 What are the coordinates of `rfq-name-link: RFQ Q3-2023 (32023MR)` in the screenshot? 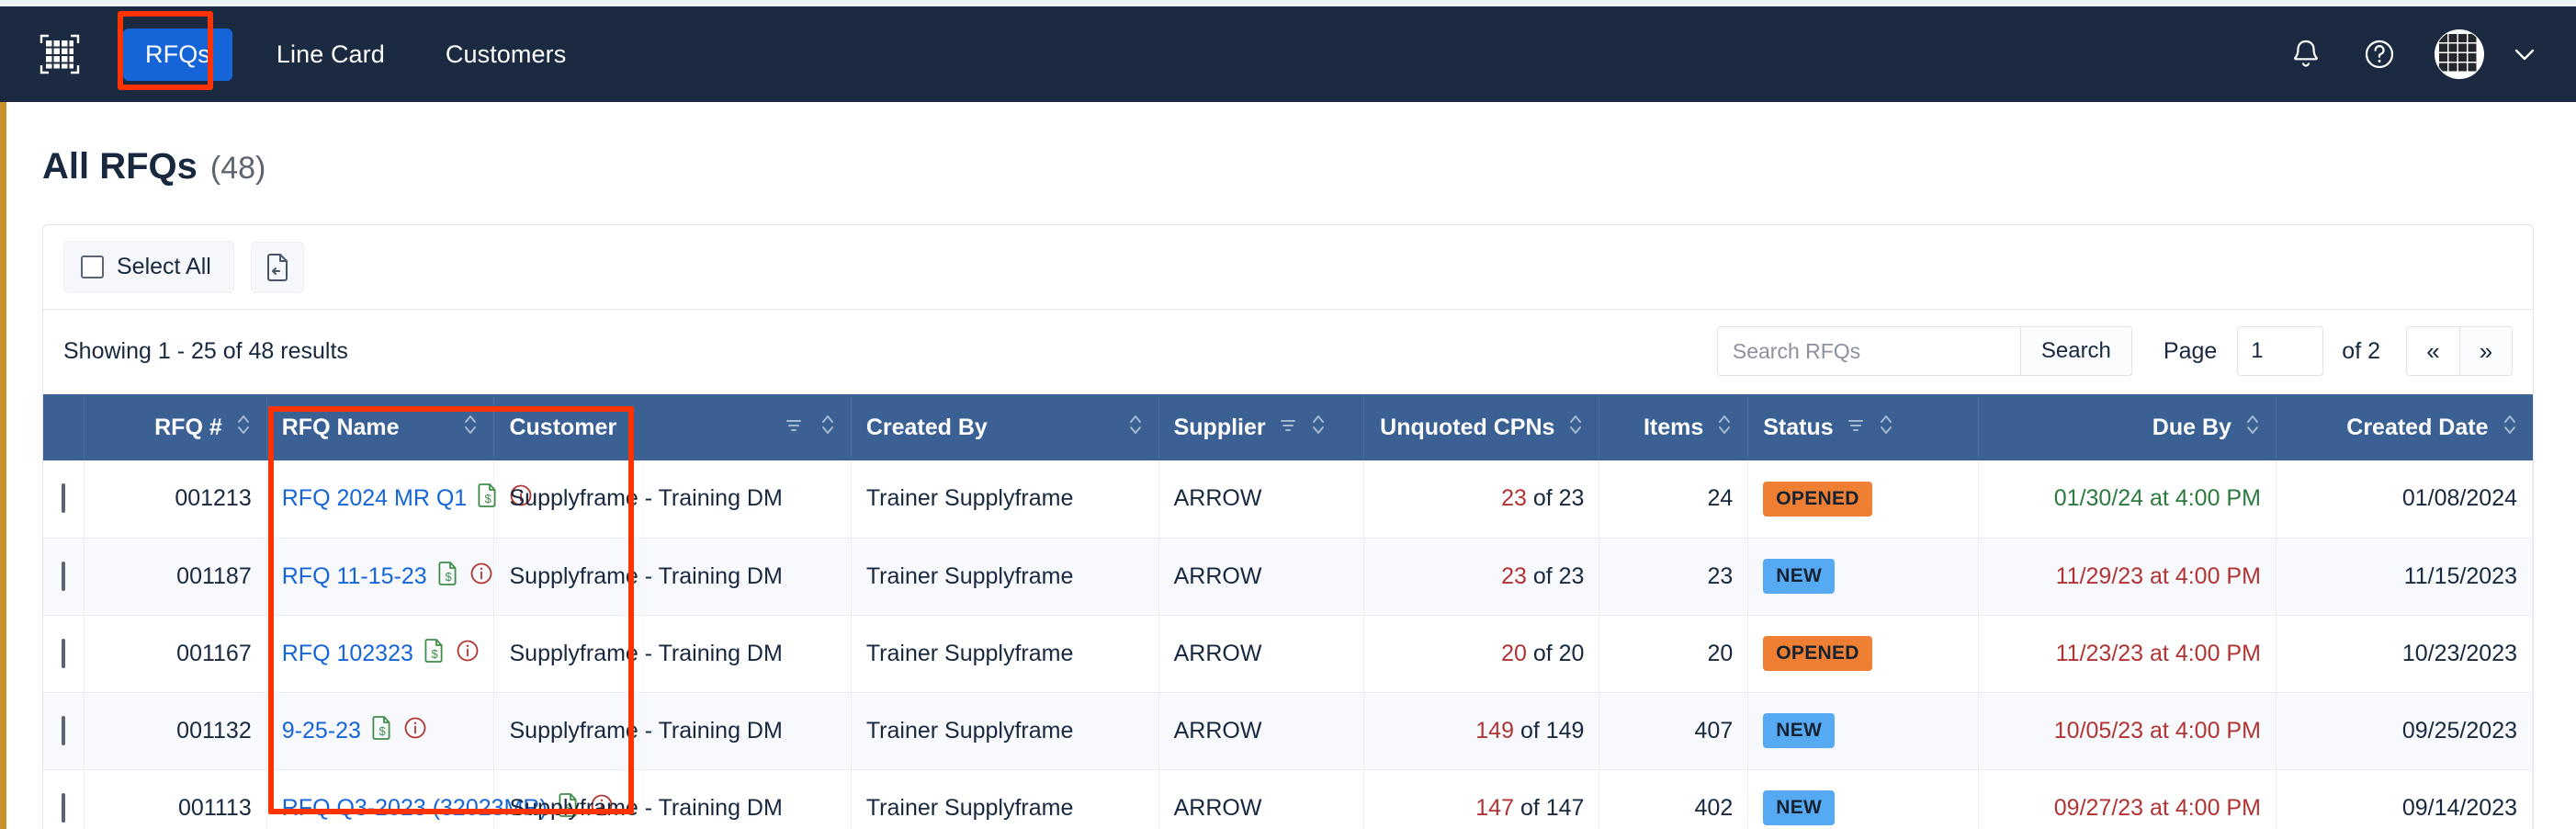 It's located at (415, 808).